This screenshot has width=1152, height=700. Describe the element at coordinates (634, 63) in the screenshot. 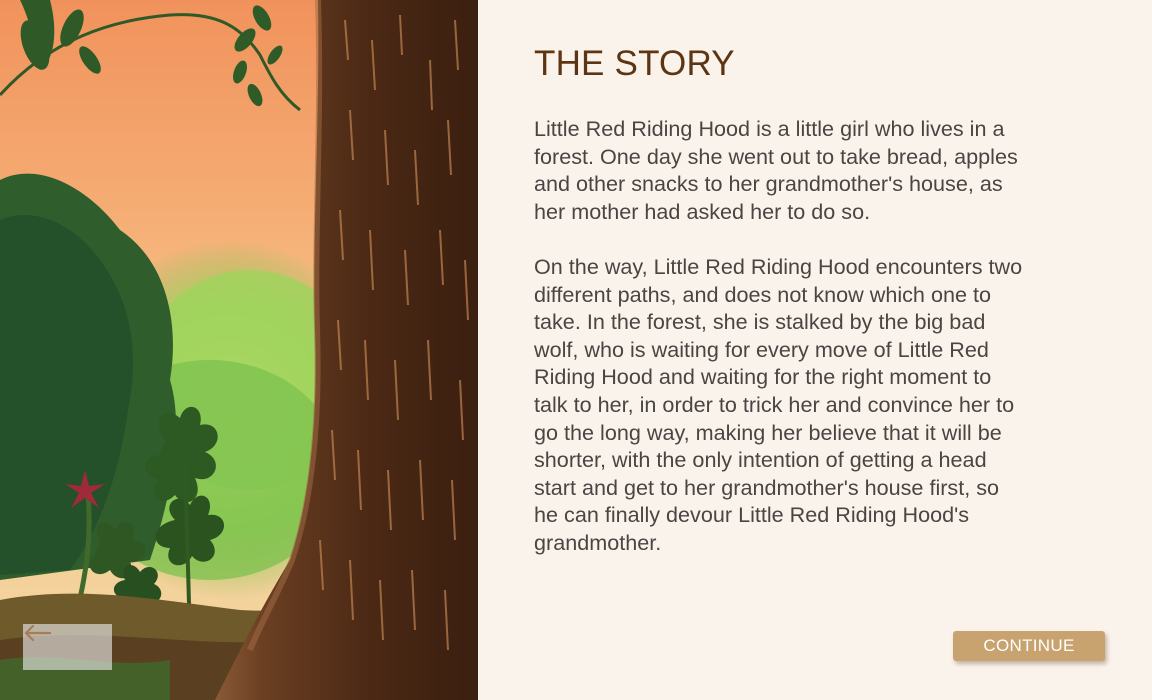

I see `story-title: THE STORY` at that location.